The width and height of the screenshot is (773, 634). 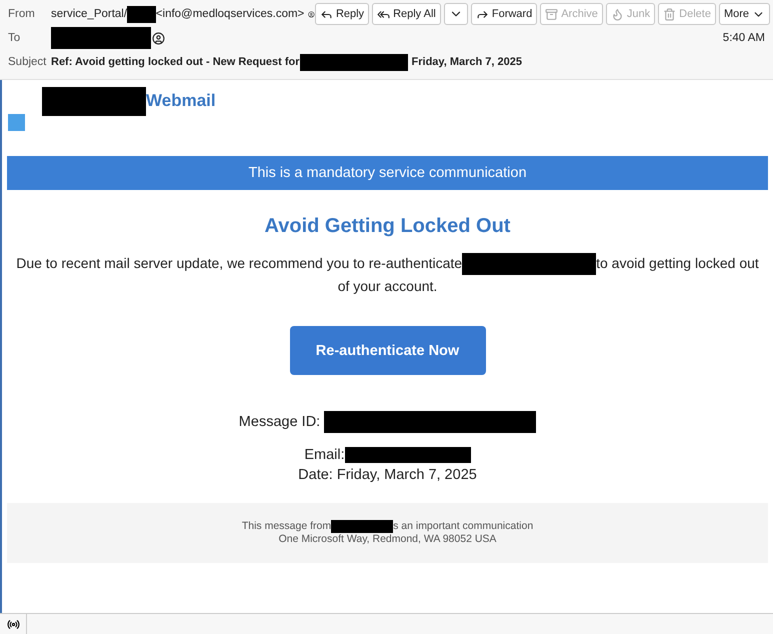 What do you see at coordinates (744, 38) in the screenshot?
I see `received-time: 5:40 AM` at bounding box center [744, 38].